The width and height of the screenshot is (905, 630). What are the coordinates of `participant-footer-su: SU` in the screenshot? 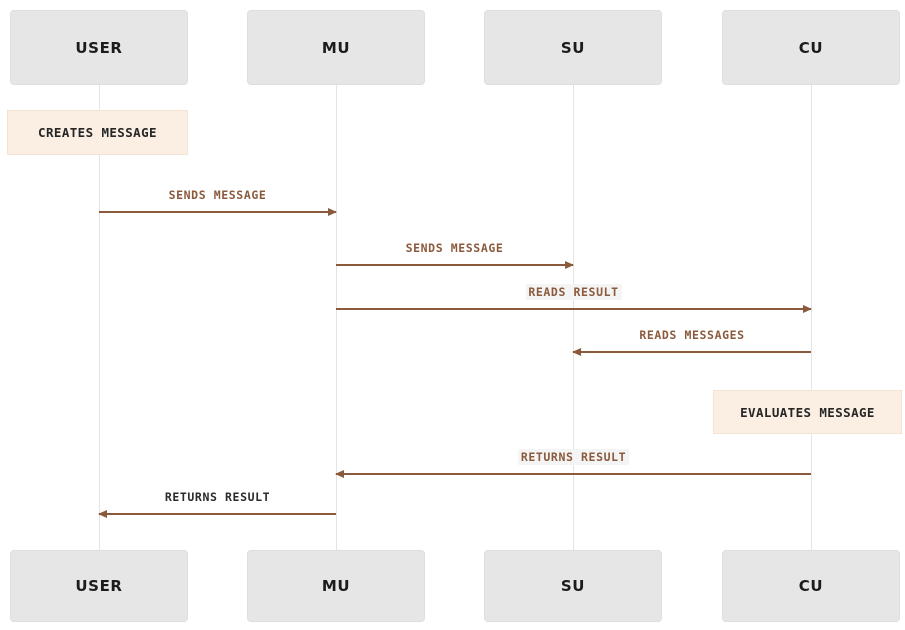 It's located at (573, 586).